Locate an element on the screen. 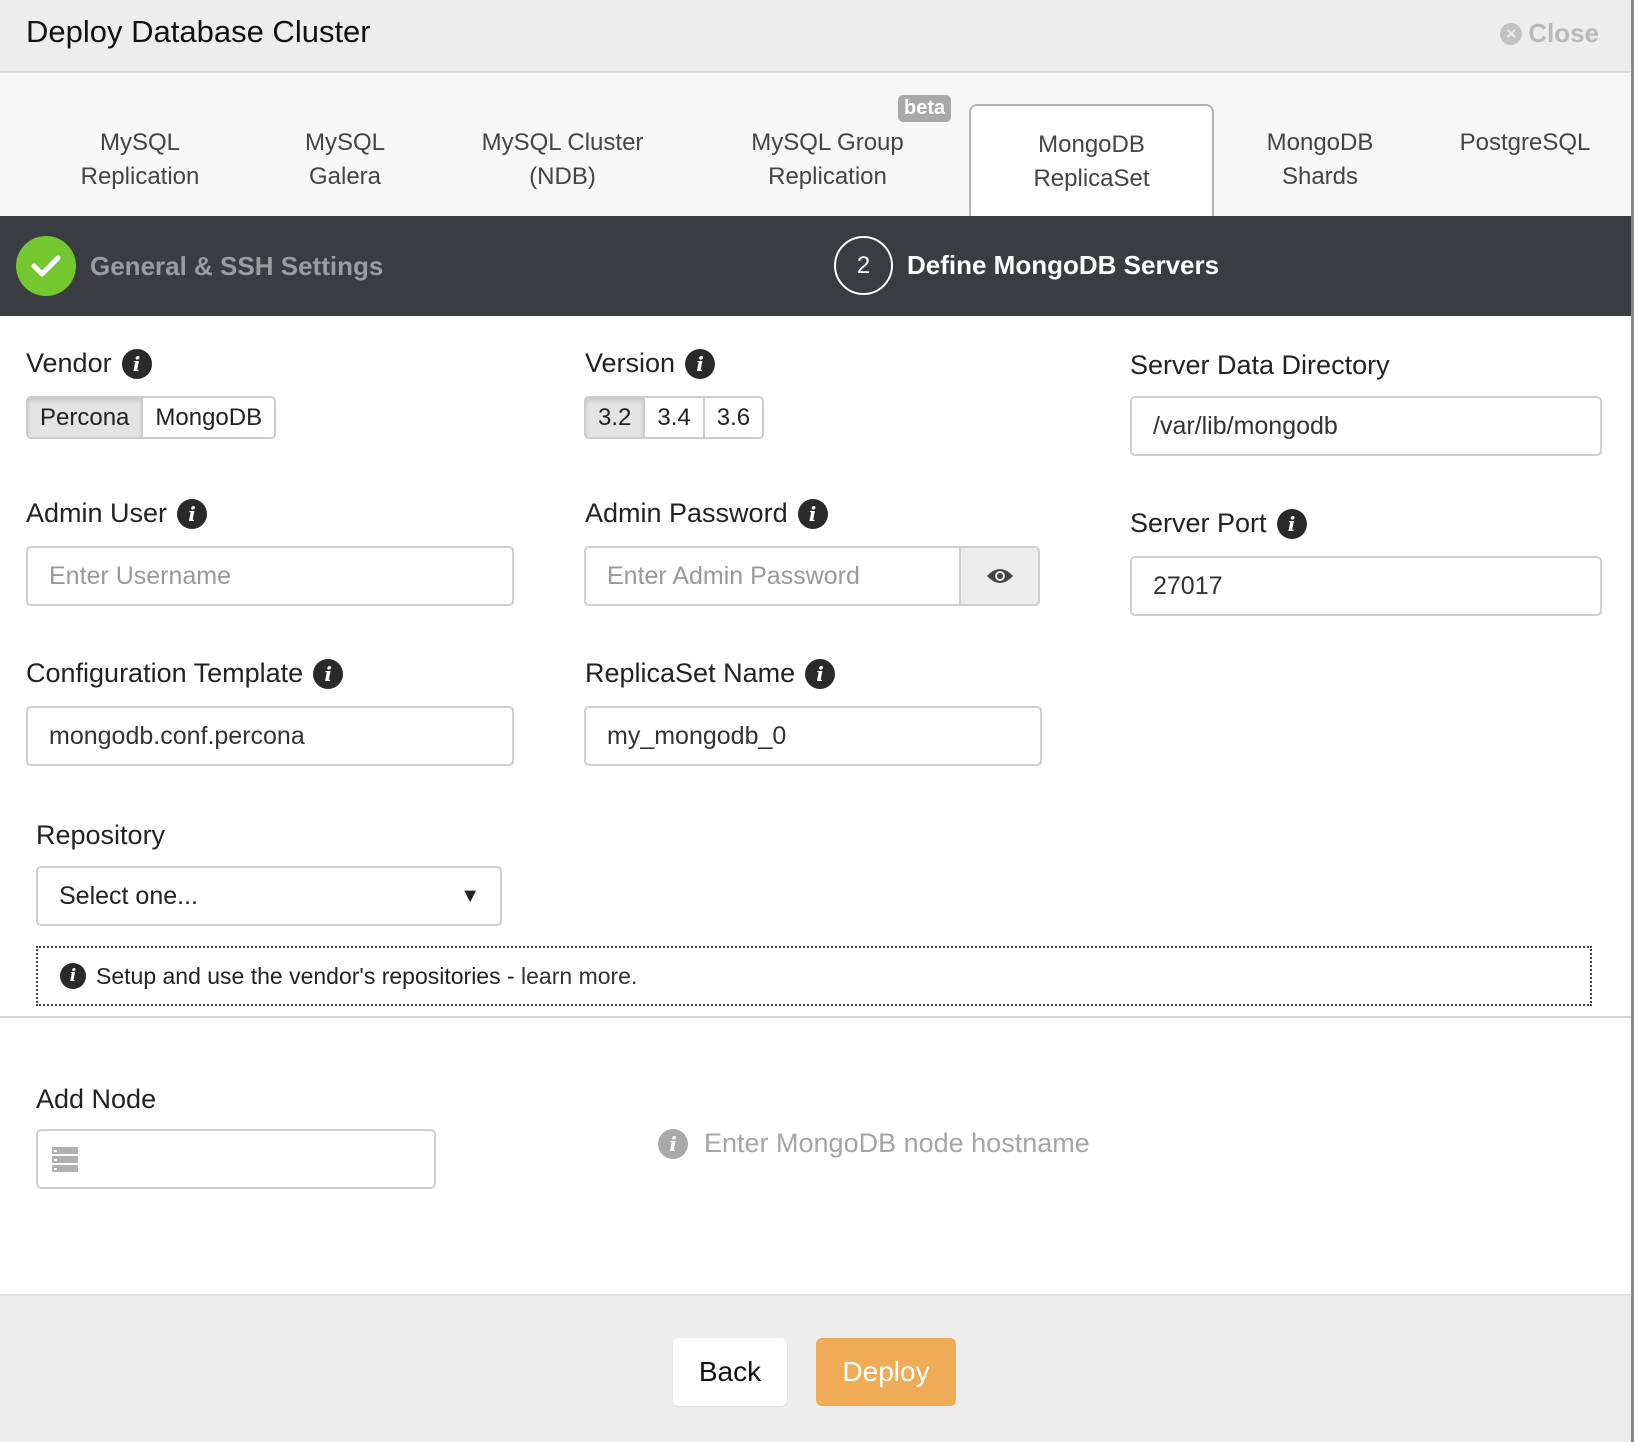 The height and width of the screenshot is (1442, 1634). version-toggle: 3.2 3.4 3.6 is located at coordinates (674, 417).